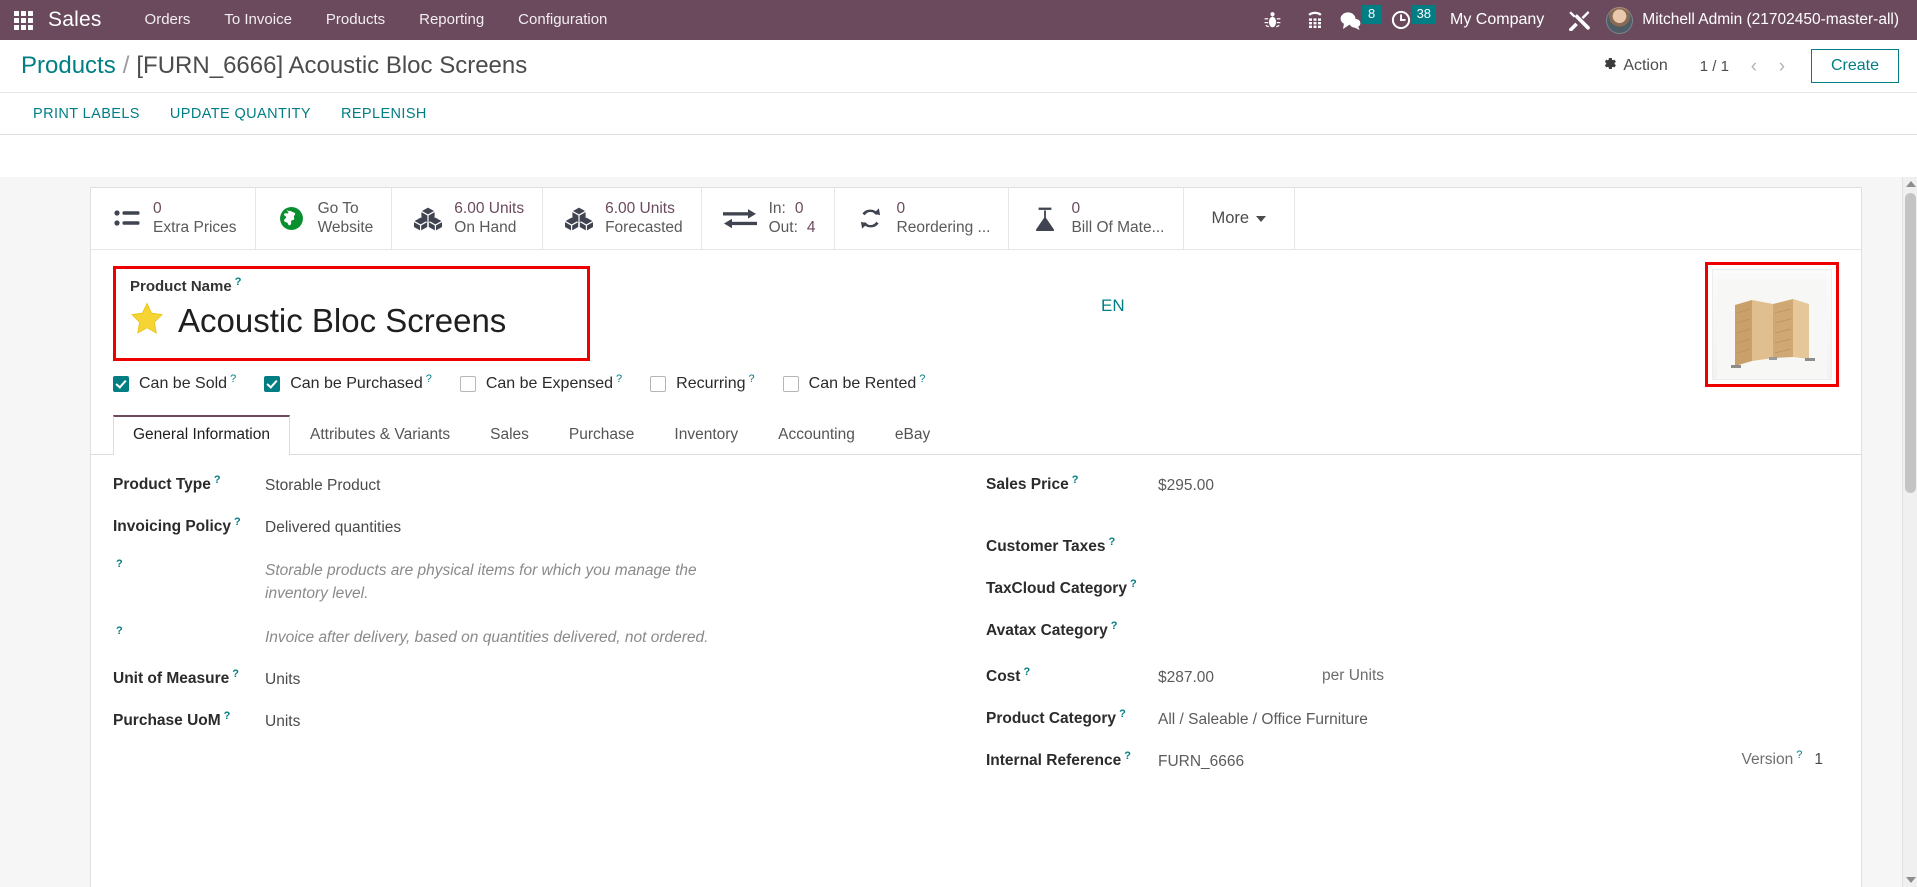 The width and height of the screenshot is (1917, 887). I want to click on purchase-uom-value: Units, so click(282, 722).